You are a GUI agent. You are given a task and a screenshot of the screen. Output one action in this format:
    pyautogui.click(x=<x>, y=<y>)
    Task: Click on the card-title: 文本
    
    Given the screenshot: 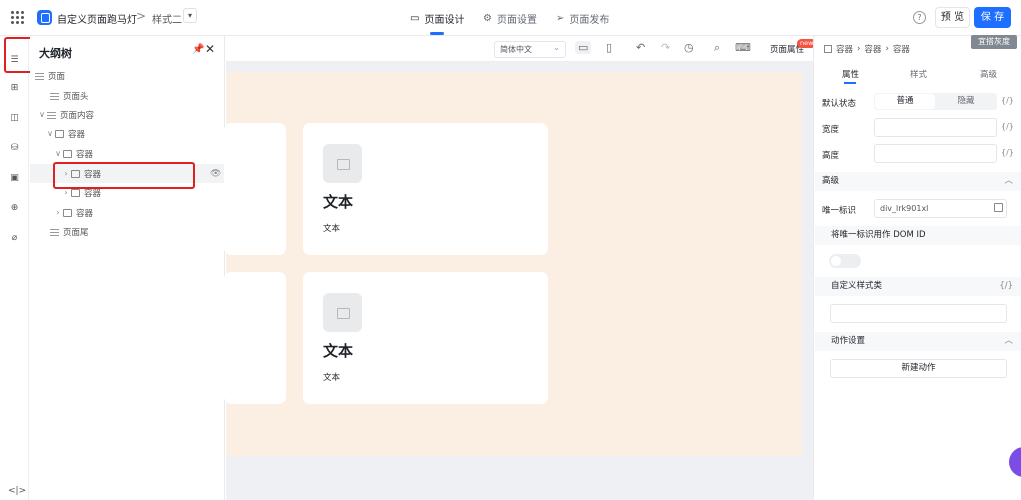 What is the action you would take?
    pyautogui.click(x=338, y=202)
    